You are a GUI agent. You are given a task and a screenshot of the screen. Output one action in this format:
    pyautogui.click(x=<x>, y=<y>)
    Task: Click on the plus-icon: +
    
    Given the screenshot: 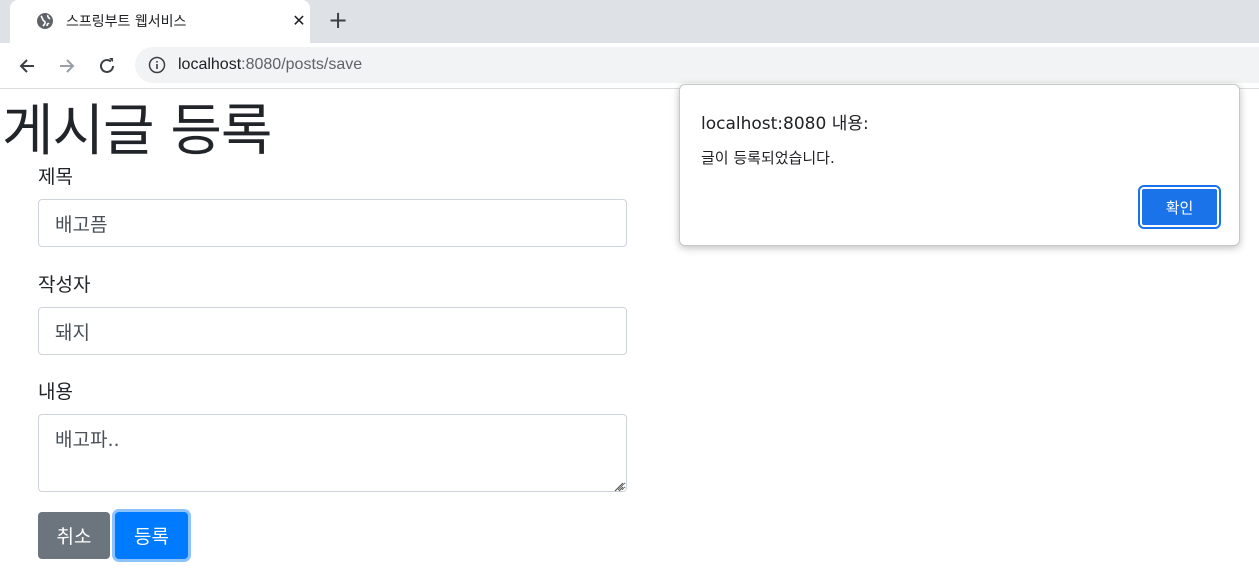 What is the action you would take?
    pyautogui.click(x=338, y=20)
    